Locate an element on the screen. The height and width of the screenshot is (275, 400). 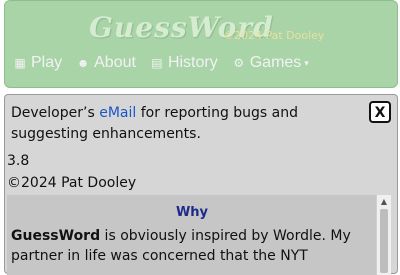
app-name-bold: GuessWord is located at coordinates (56, 236).